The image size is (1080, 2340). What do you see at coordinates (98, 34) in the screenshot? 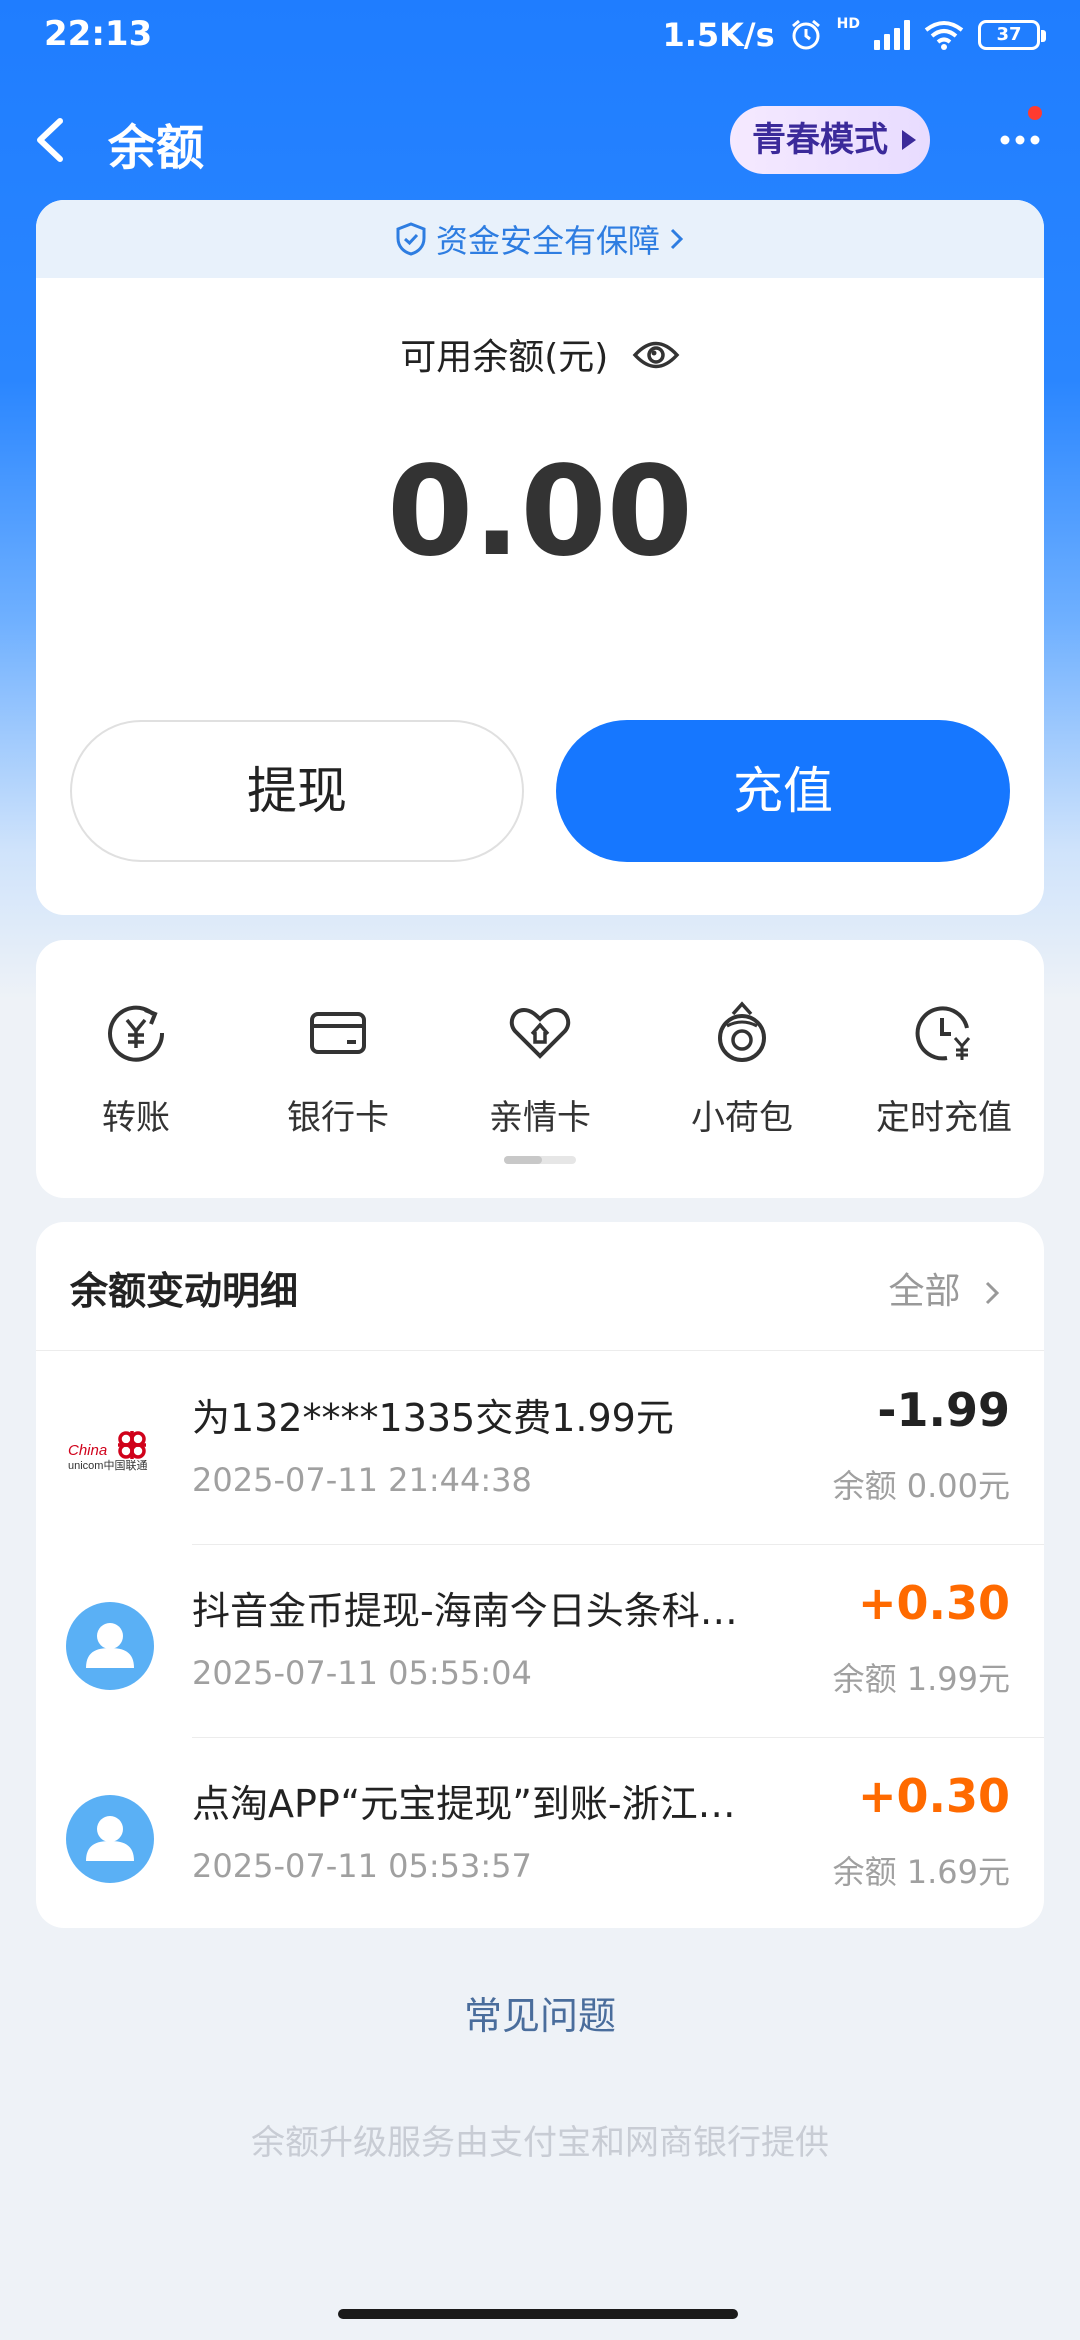
I see `status-time: 22:13` at bounding box center [98, 34].